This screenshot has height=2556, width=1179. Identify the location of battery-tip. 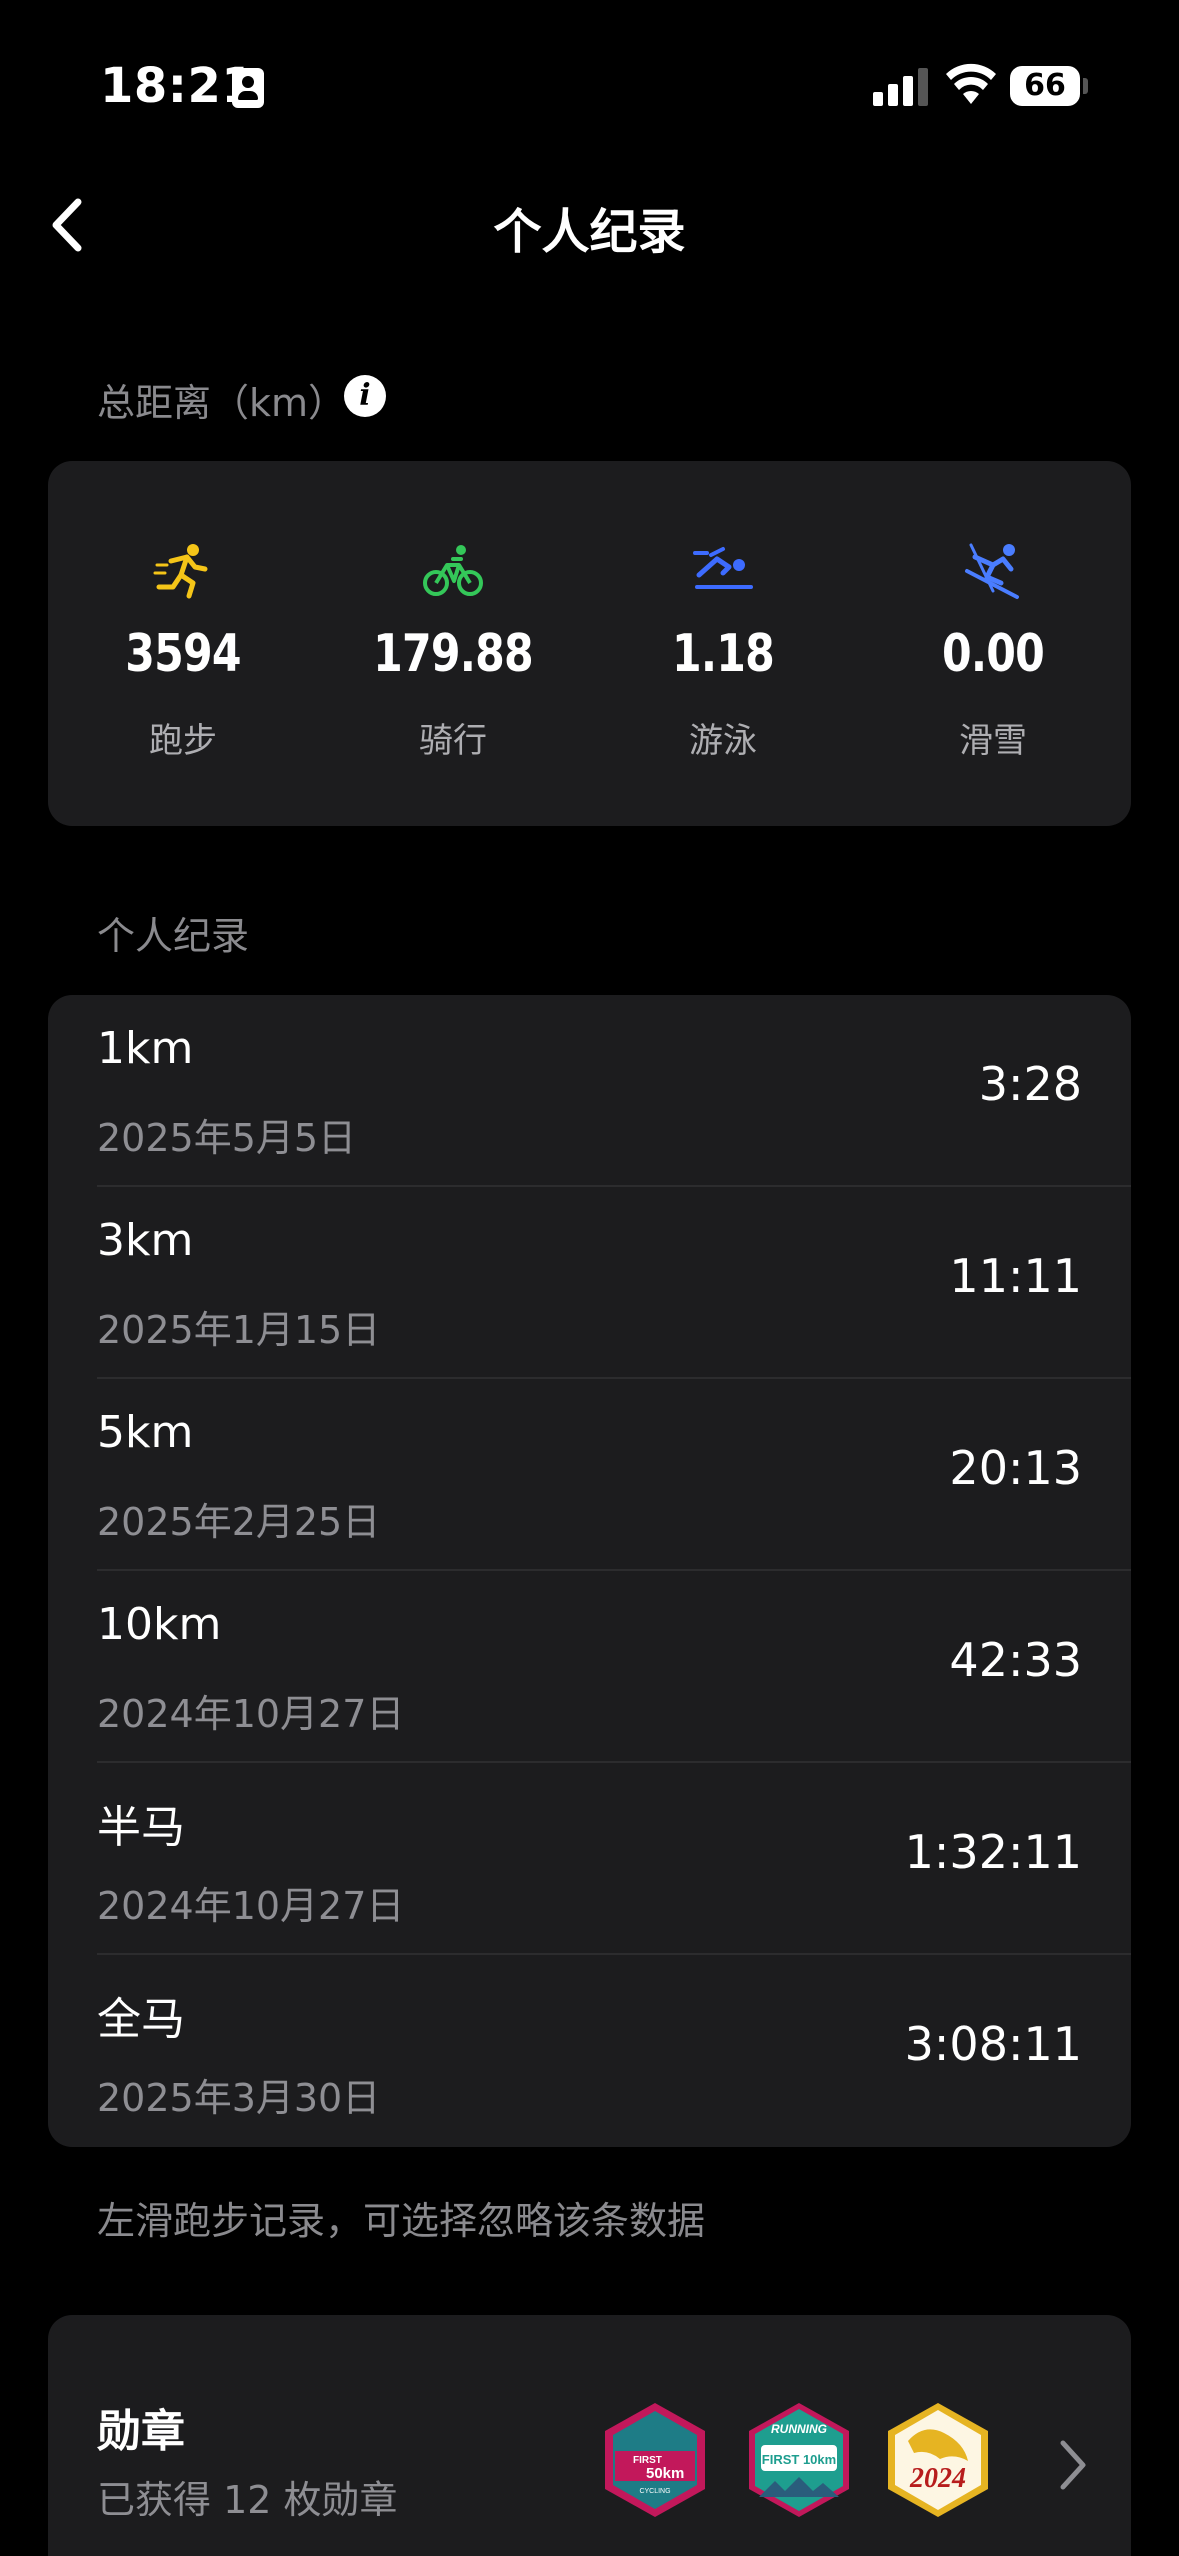
(1085, 86).